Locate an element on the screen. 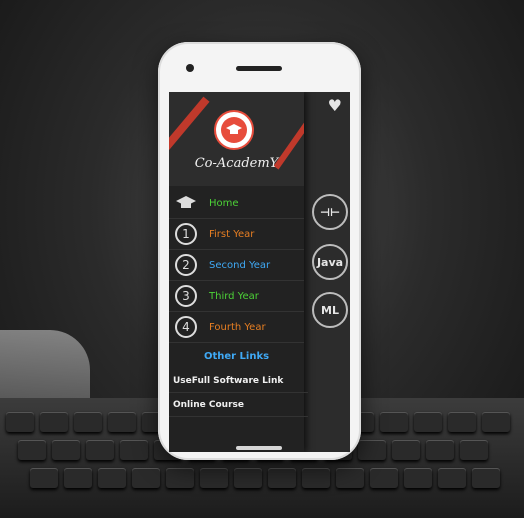 The height and width of the screenshot is (518, 524). nav-item-label: Fourth Year is located at coordinates (237, 327).